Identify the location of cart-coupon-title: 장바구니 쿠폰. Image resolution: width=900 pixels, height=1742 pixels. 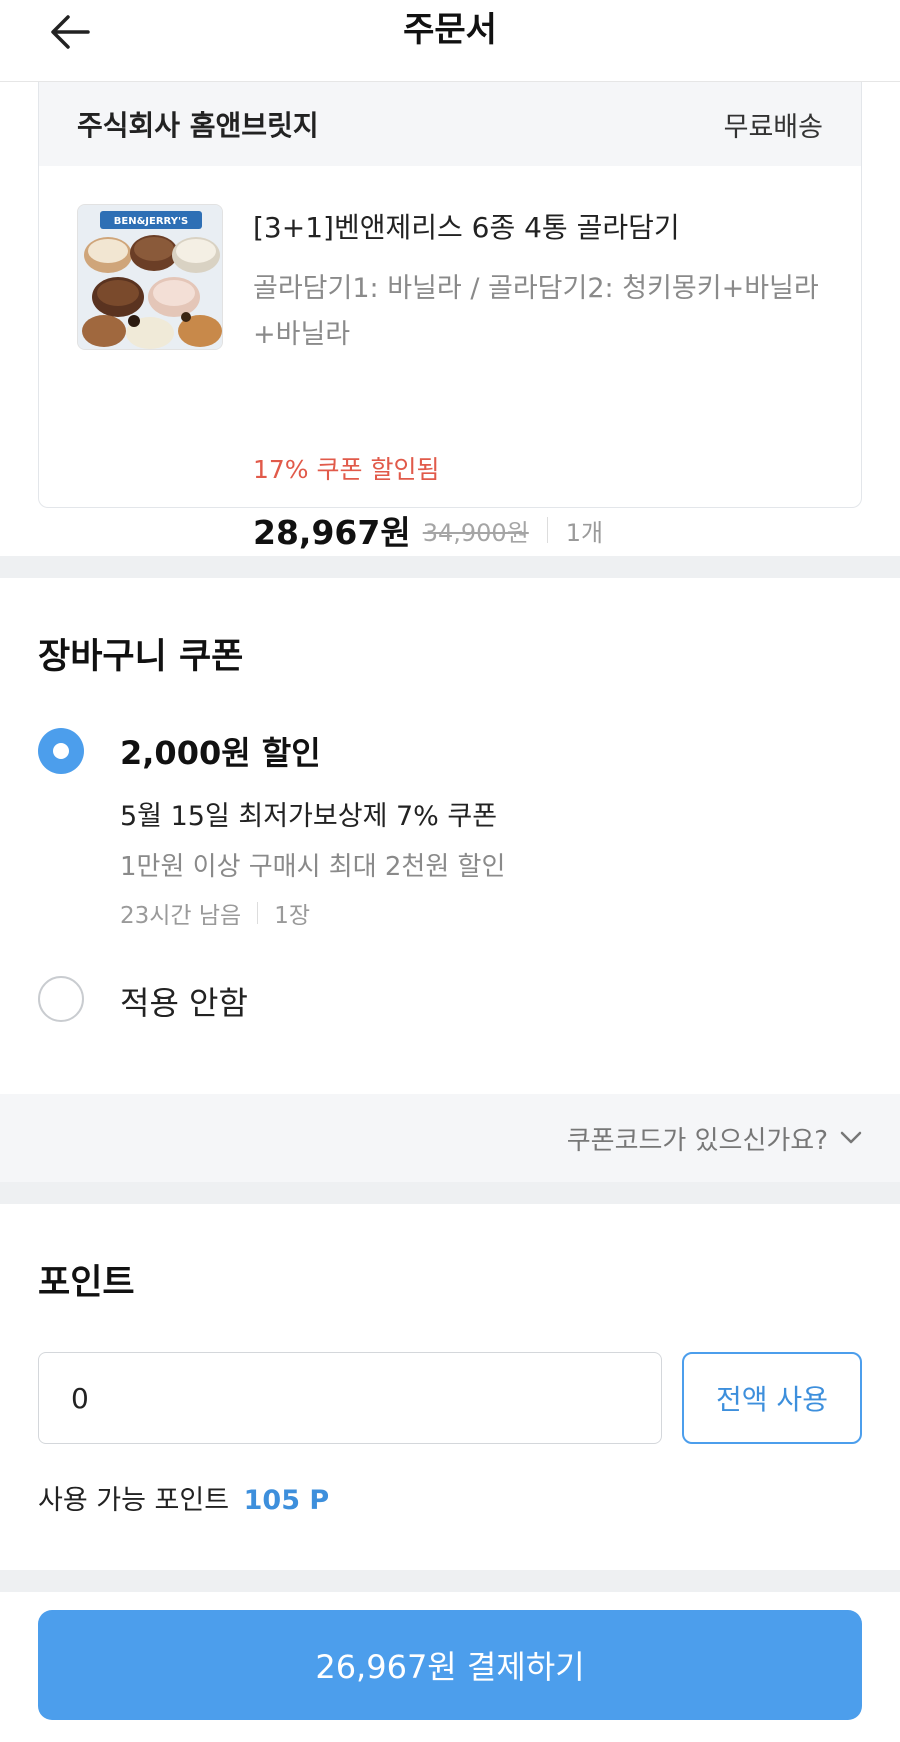
(141, 657).